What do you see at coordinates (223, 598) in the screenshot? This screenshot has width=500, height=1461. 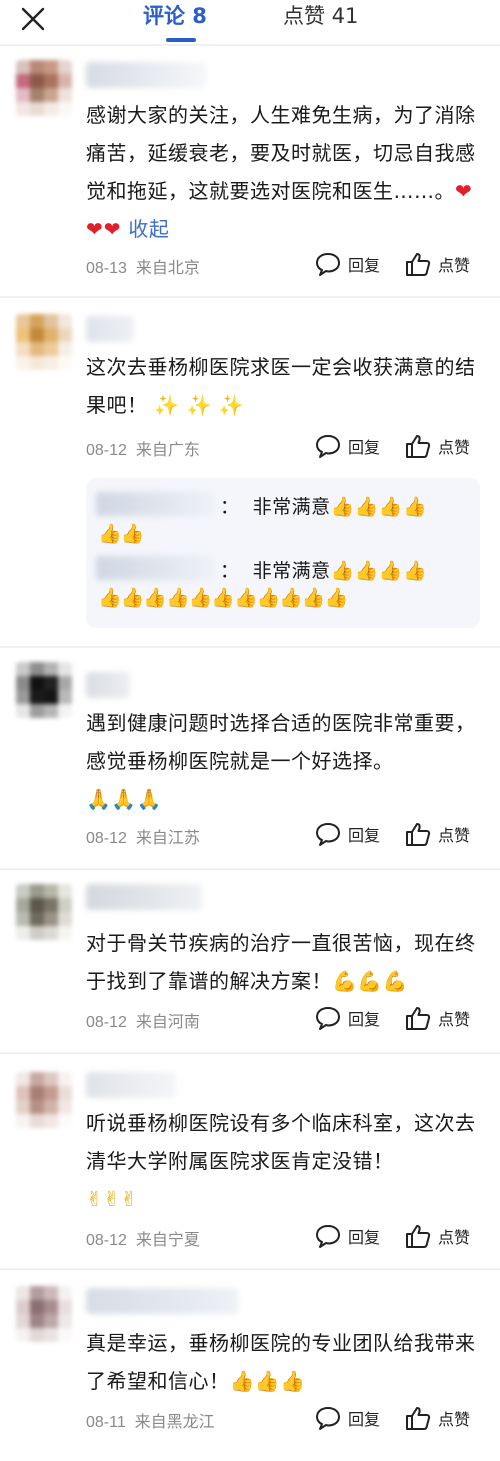 I see `reply-emoji-line: 👍👍👍👍👍👍👍👍👍👍👍` at bounding box center [223, 598].